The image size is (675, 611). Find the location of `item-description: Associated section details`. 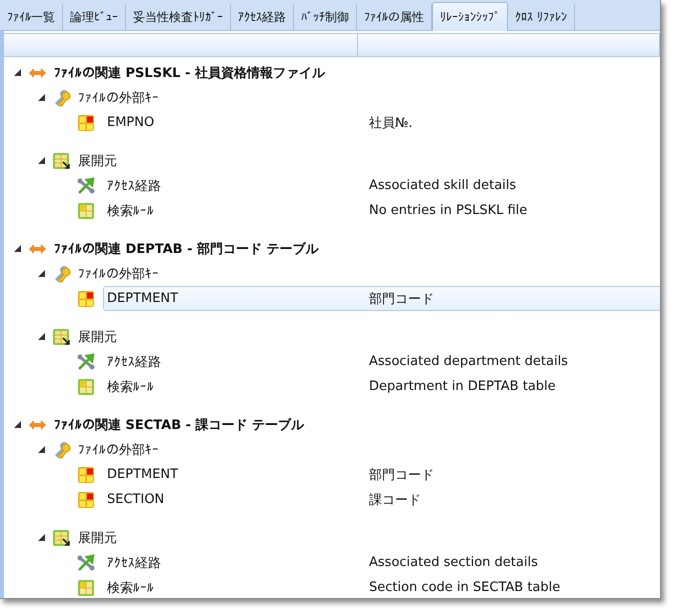

item-description: Associated section details is located at coordinates (453, 562).